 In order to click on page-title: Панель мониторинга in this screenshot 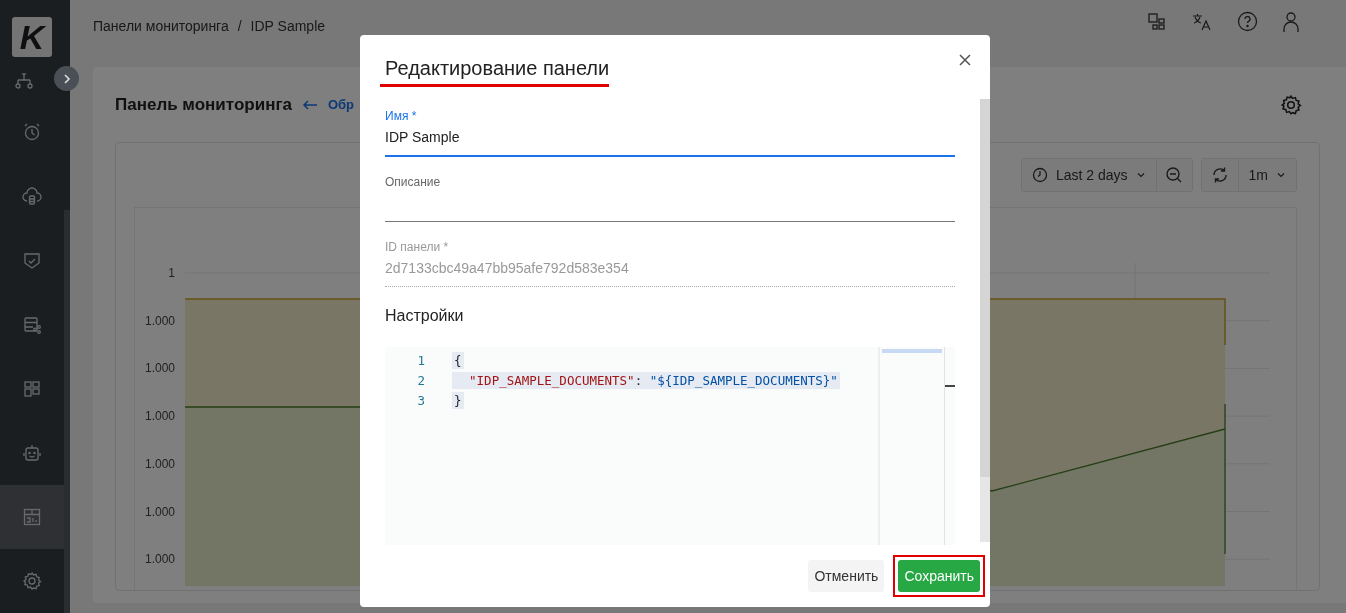, I will do `click(203, 104)`.